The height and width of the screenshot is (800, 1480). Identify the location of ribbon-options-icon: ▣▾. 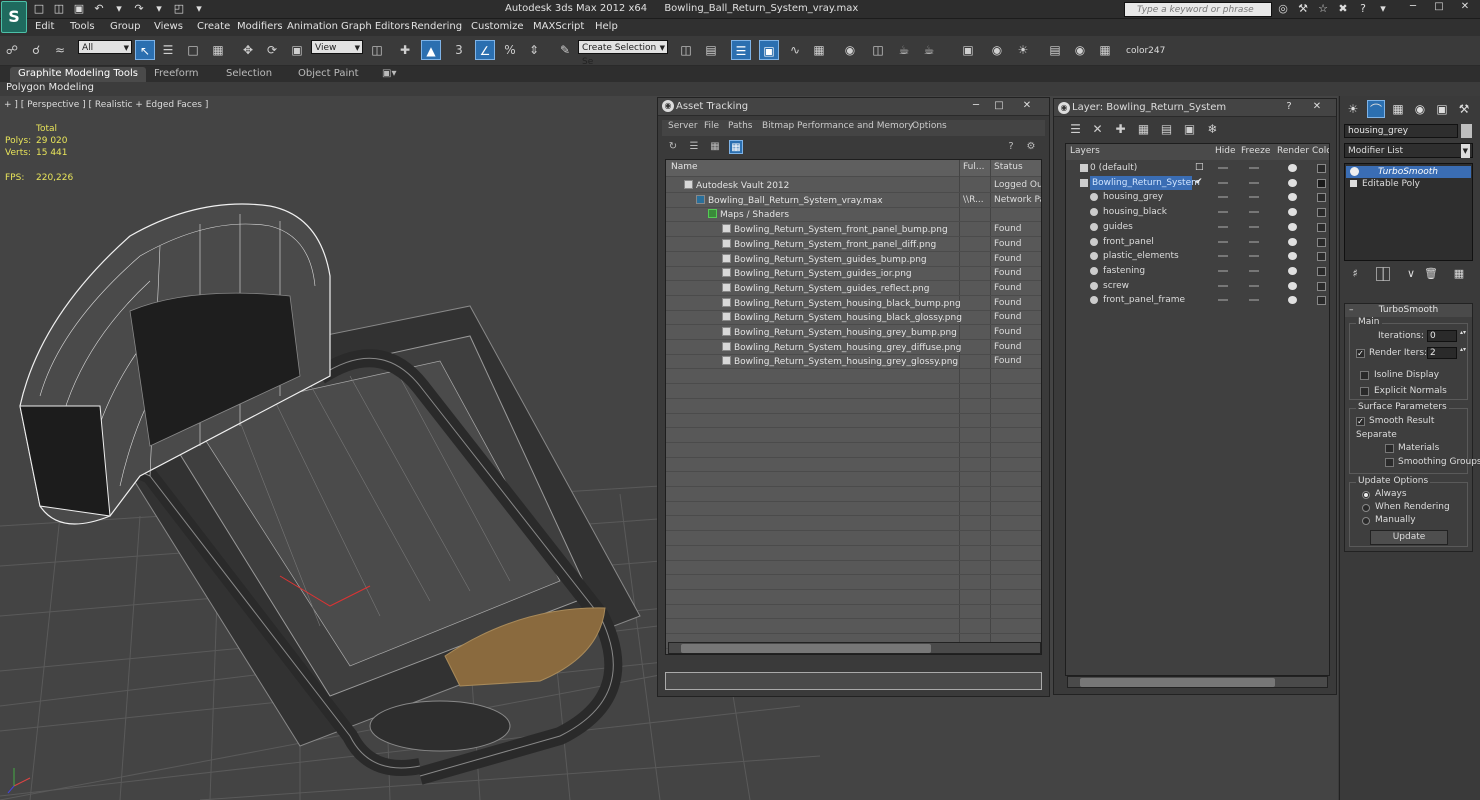
(389, 74).